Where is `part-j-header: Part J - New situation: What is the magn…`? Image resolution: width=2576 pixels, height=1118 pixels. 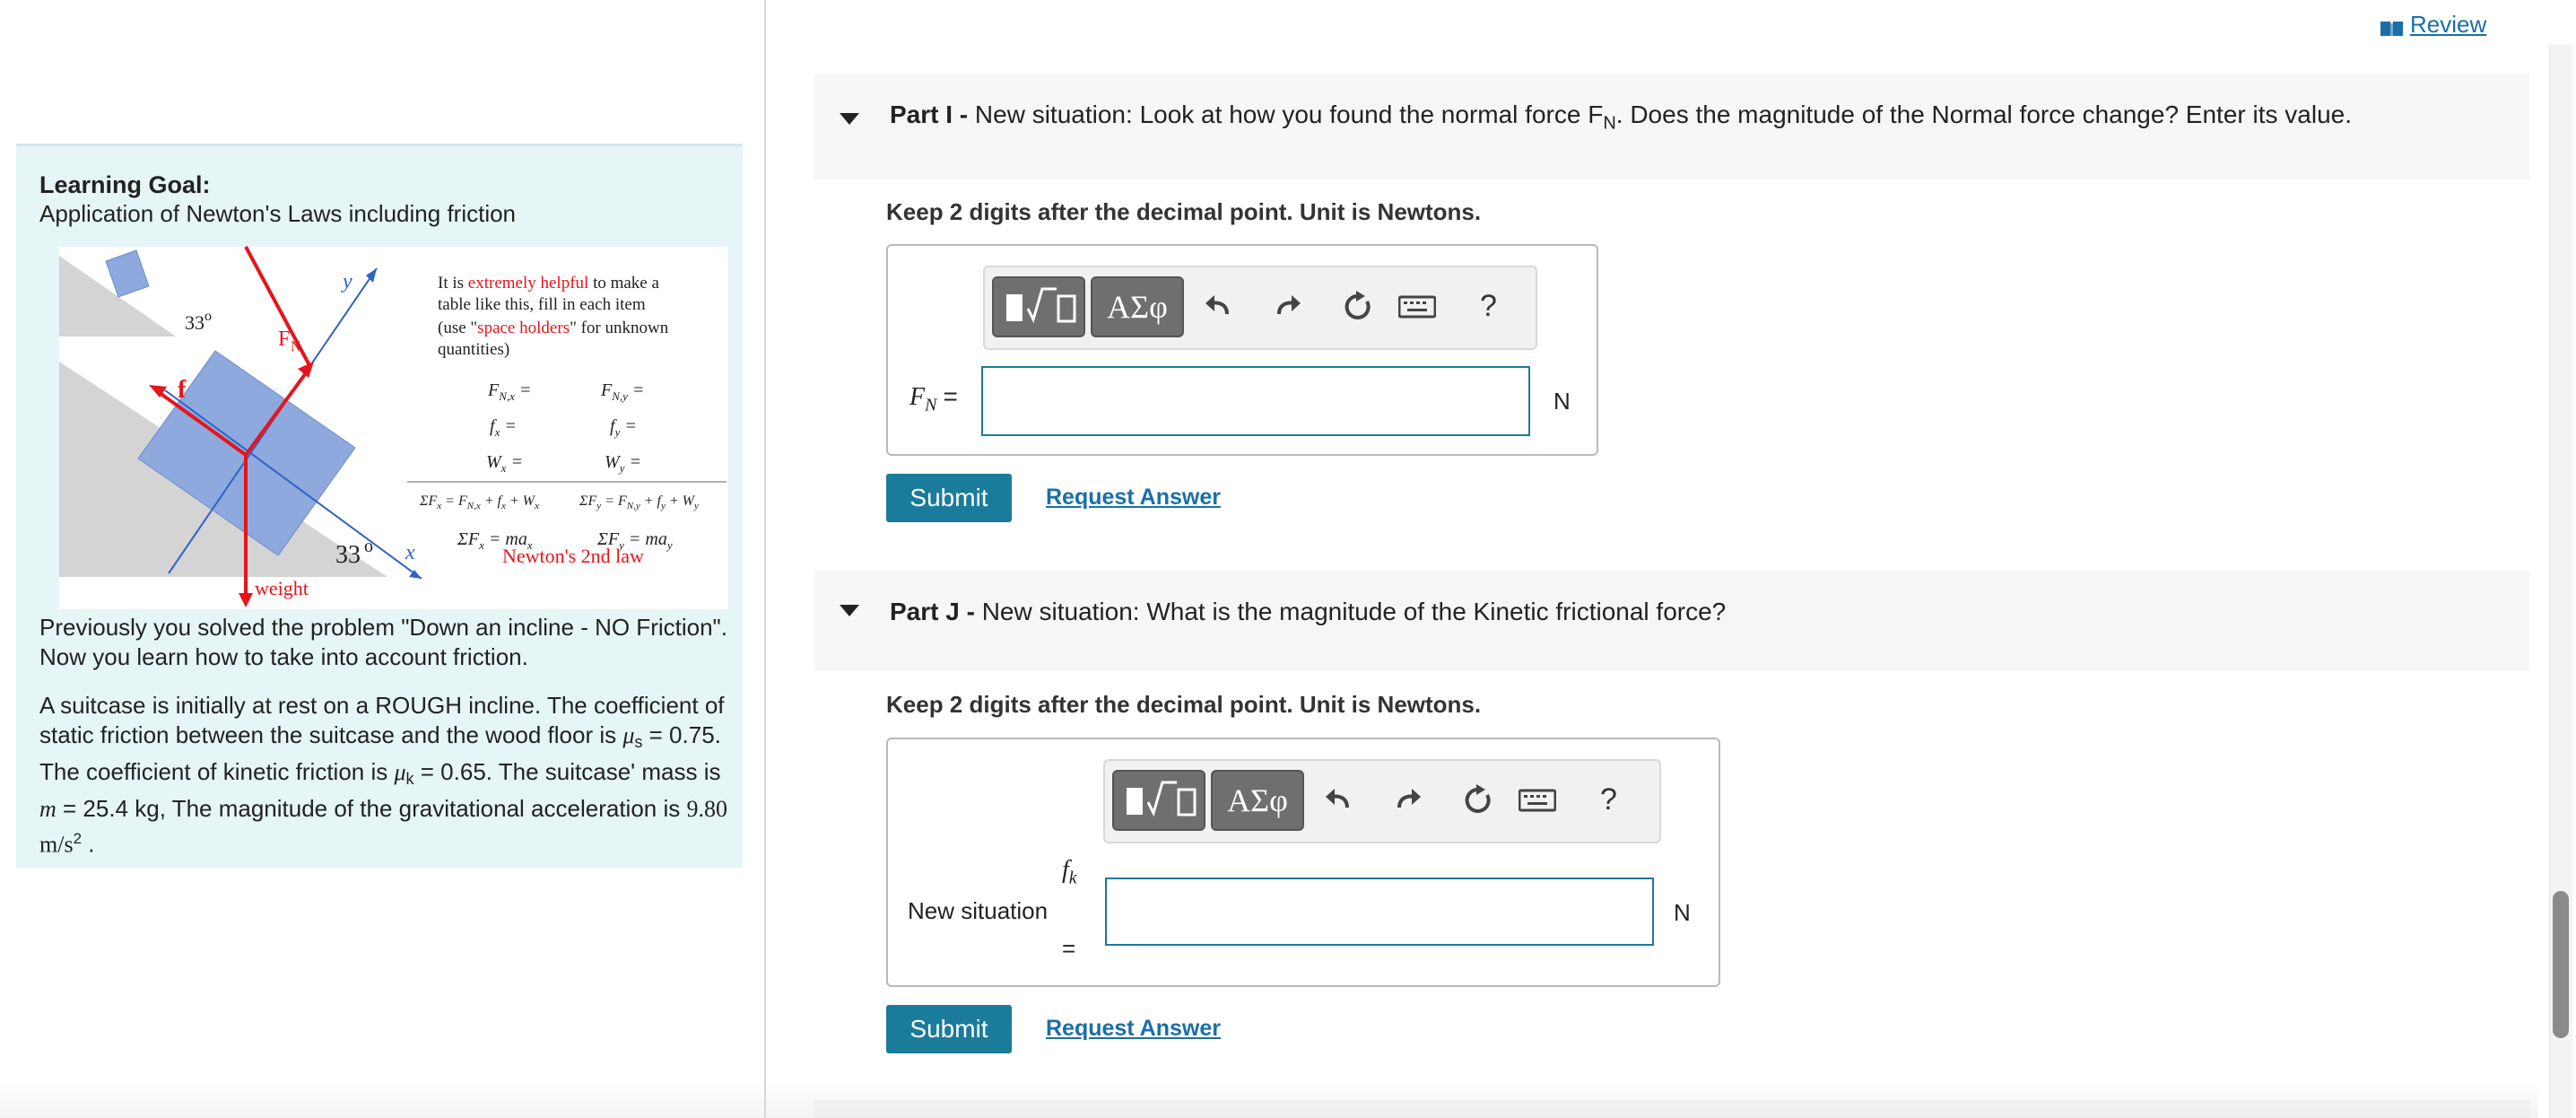 part-j-header: Part J - New situation: What is the magn… is located at coordinates (1671, 621).